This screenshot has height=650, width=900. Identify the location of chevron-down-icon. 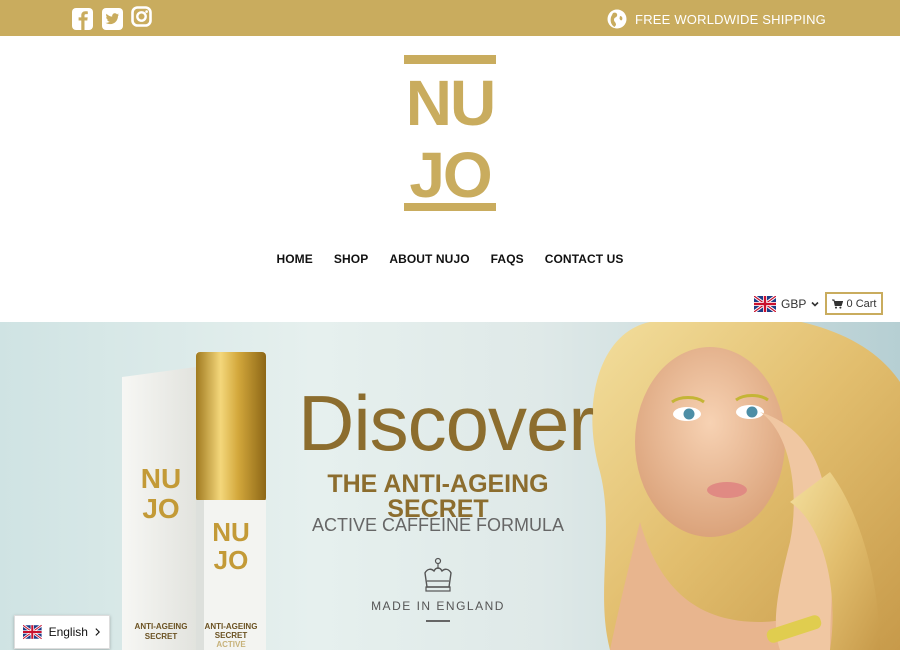
(815, 304).